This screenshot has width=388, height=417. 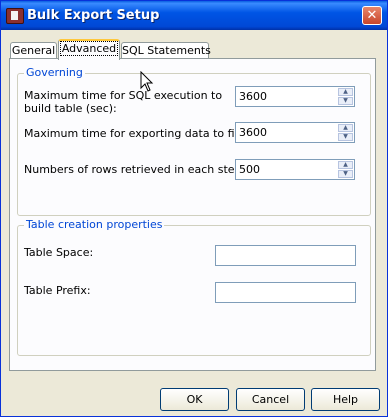 I want to click on tab-advanced-label: Advanced, so click(x=89, y=48).